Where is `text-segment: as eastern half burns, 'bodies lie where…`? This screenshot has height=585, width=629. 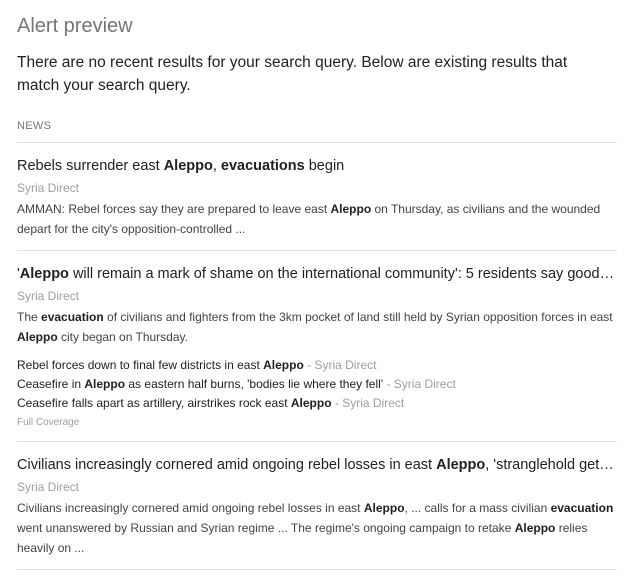
text-segment: as eastern half burns, 'bodies lie where… is located at coordinates (254, 384).